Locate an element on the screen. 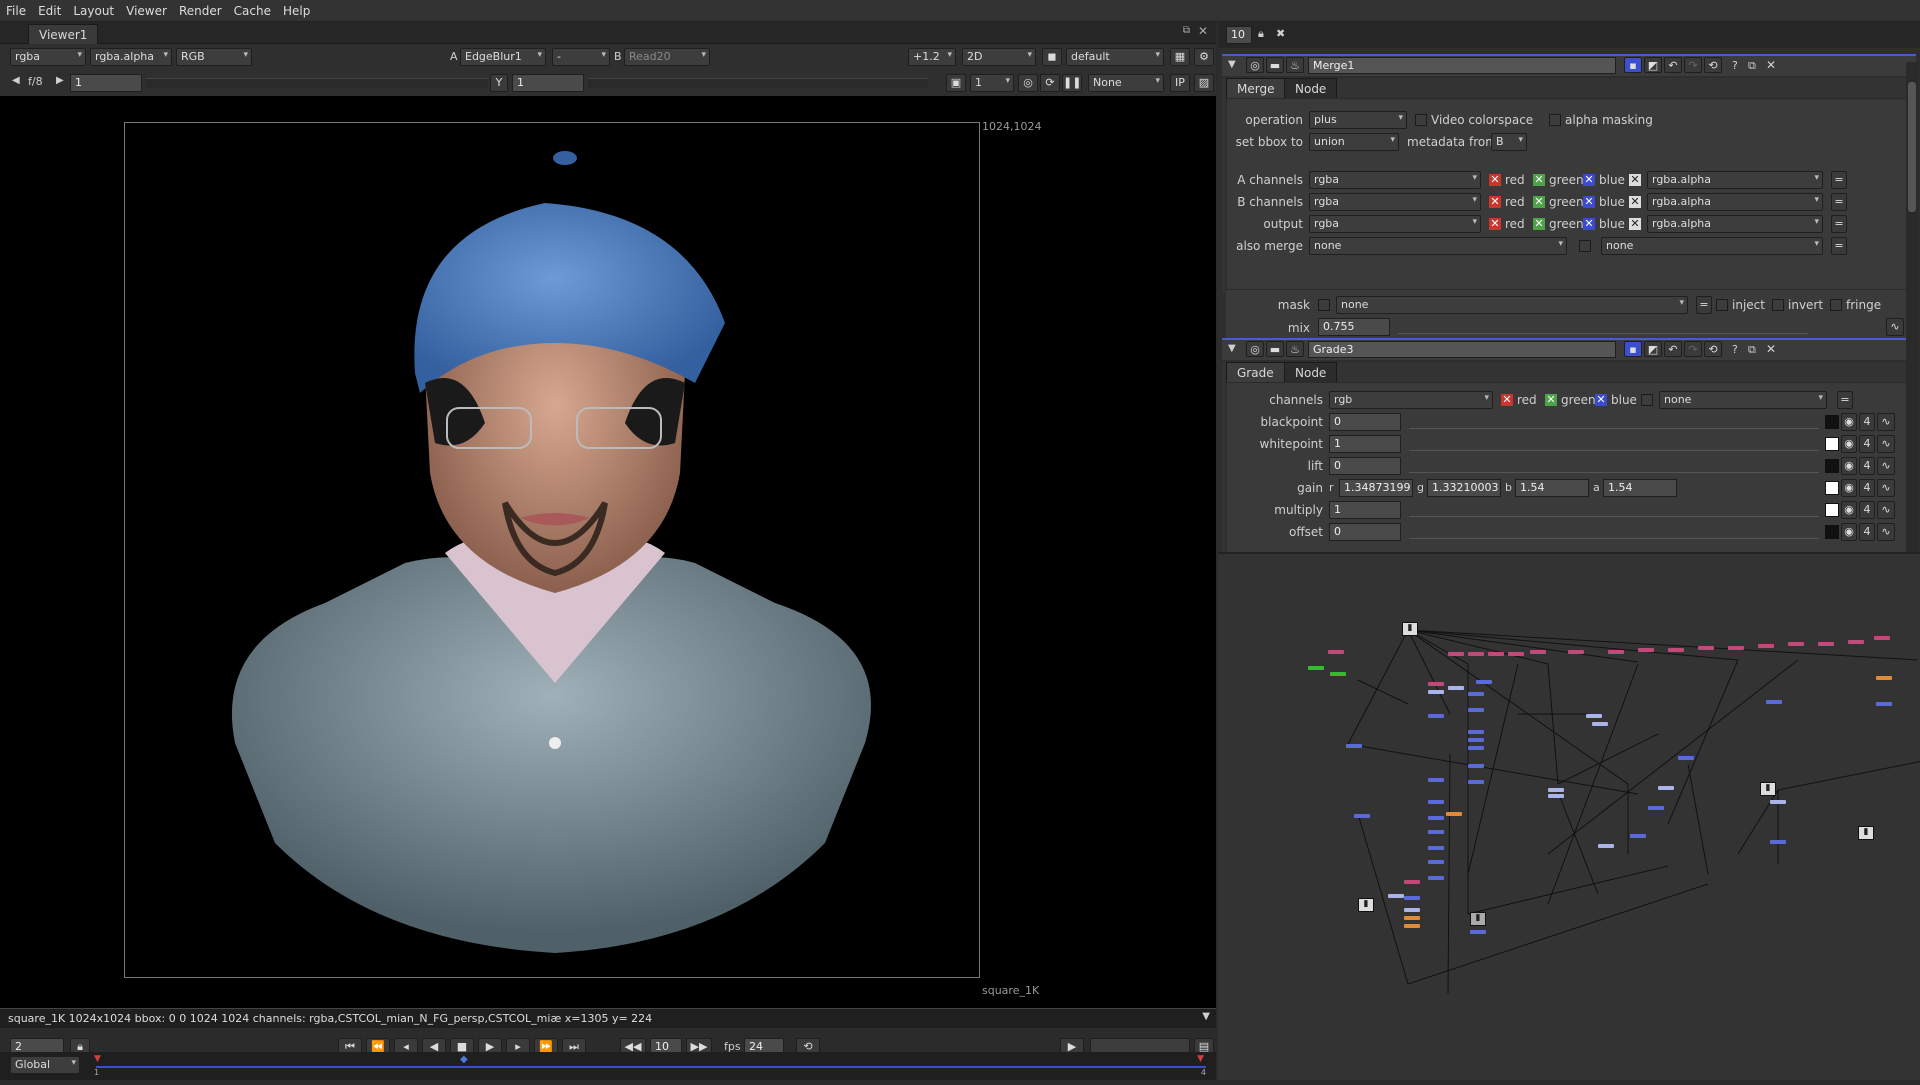 This screenshot has width=1920, height=1085. offset-slider is located at coordinates (1614, 532).